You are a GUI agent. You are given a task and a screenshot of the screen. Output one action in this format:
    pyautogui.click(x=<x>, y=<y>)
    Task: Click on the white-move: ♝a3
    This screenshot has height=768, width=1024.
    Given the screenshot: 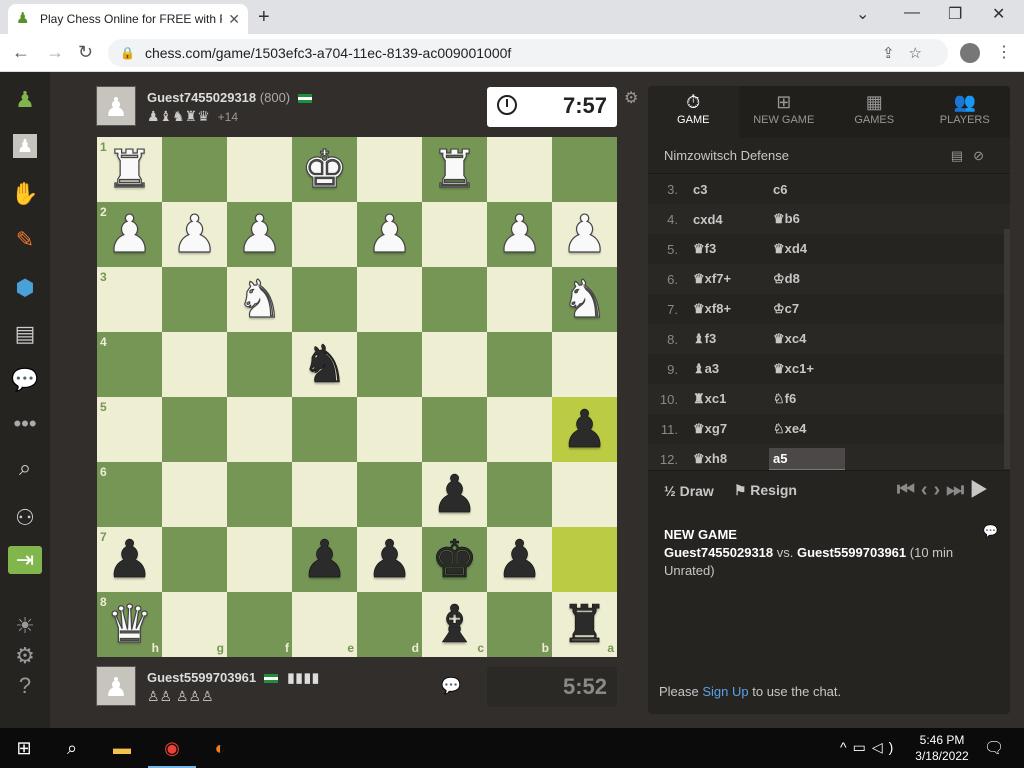 What is the action you would take?
    pyautogui.click(x=731, y=369)
    